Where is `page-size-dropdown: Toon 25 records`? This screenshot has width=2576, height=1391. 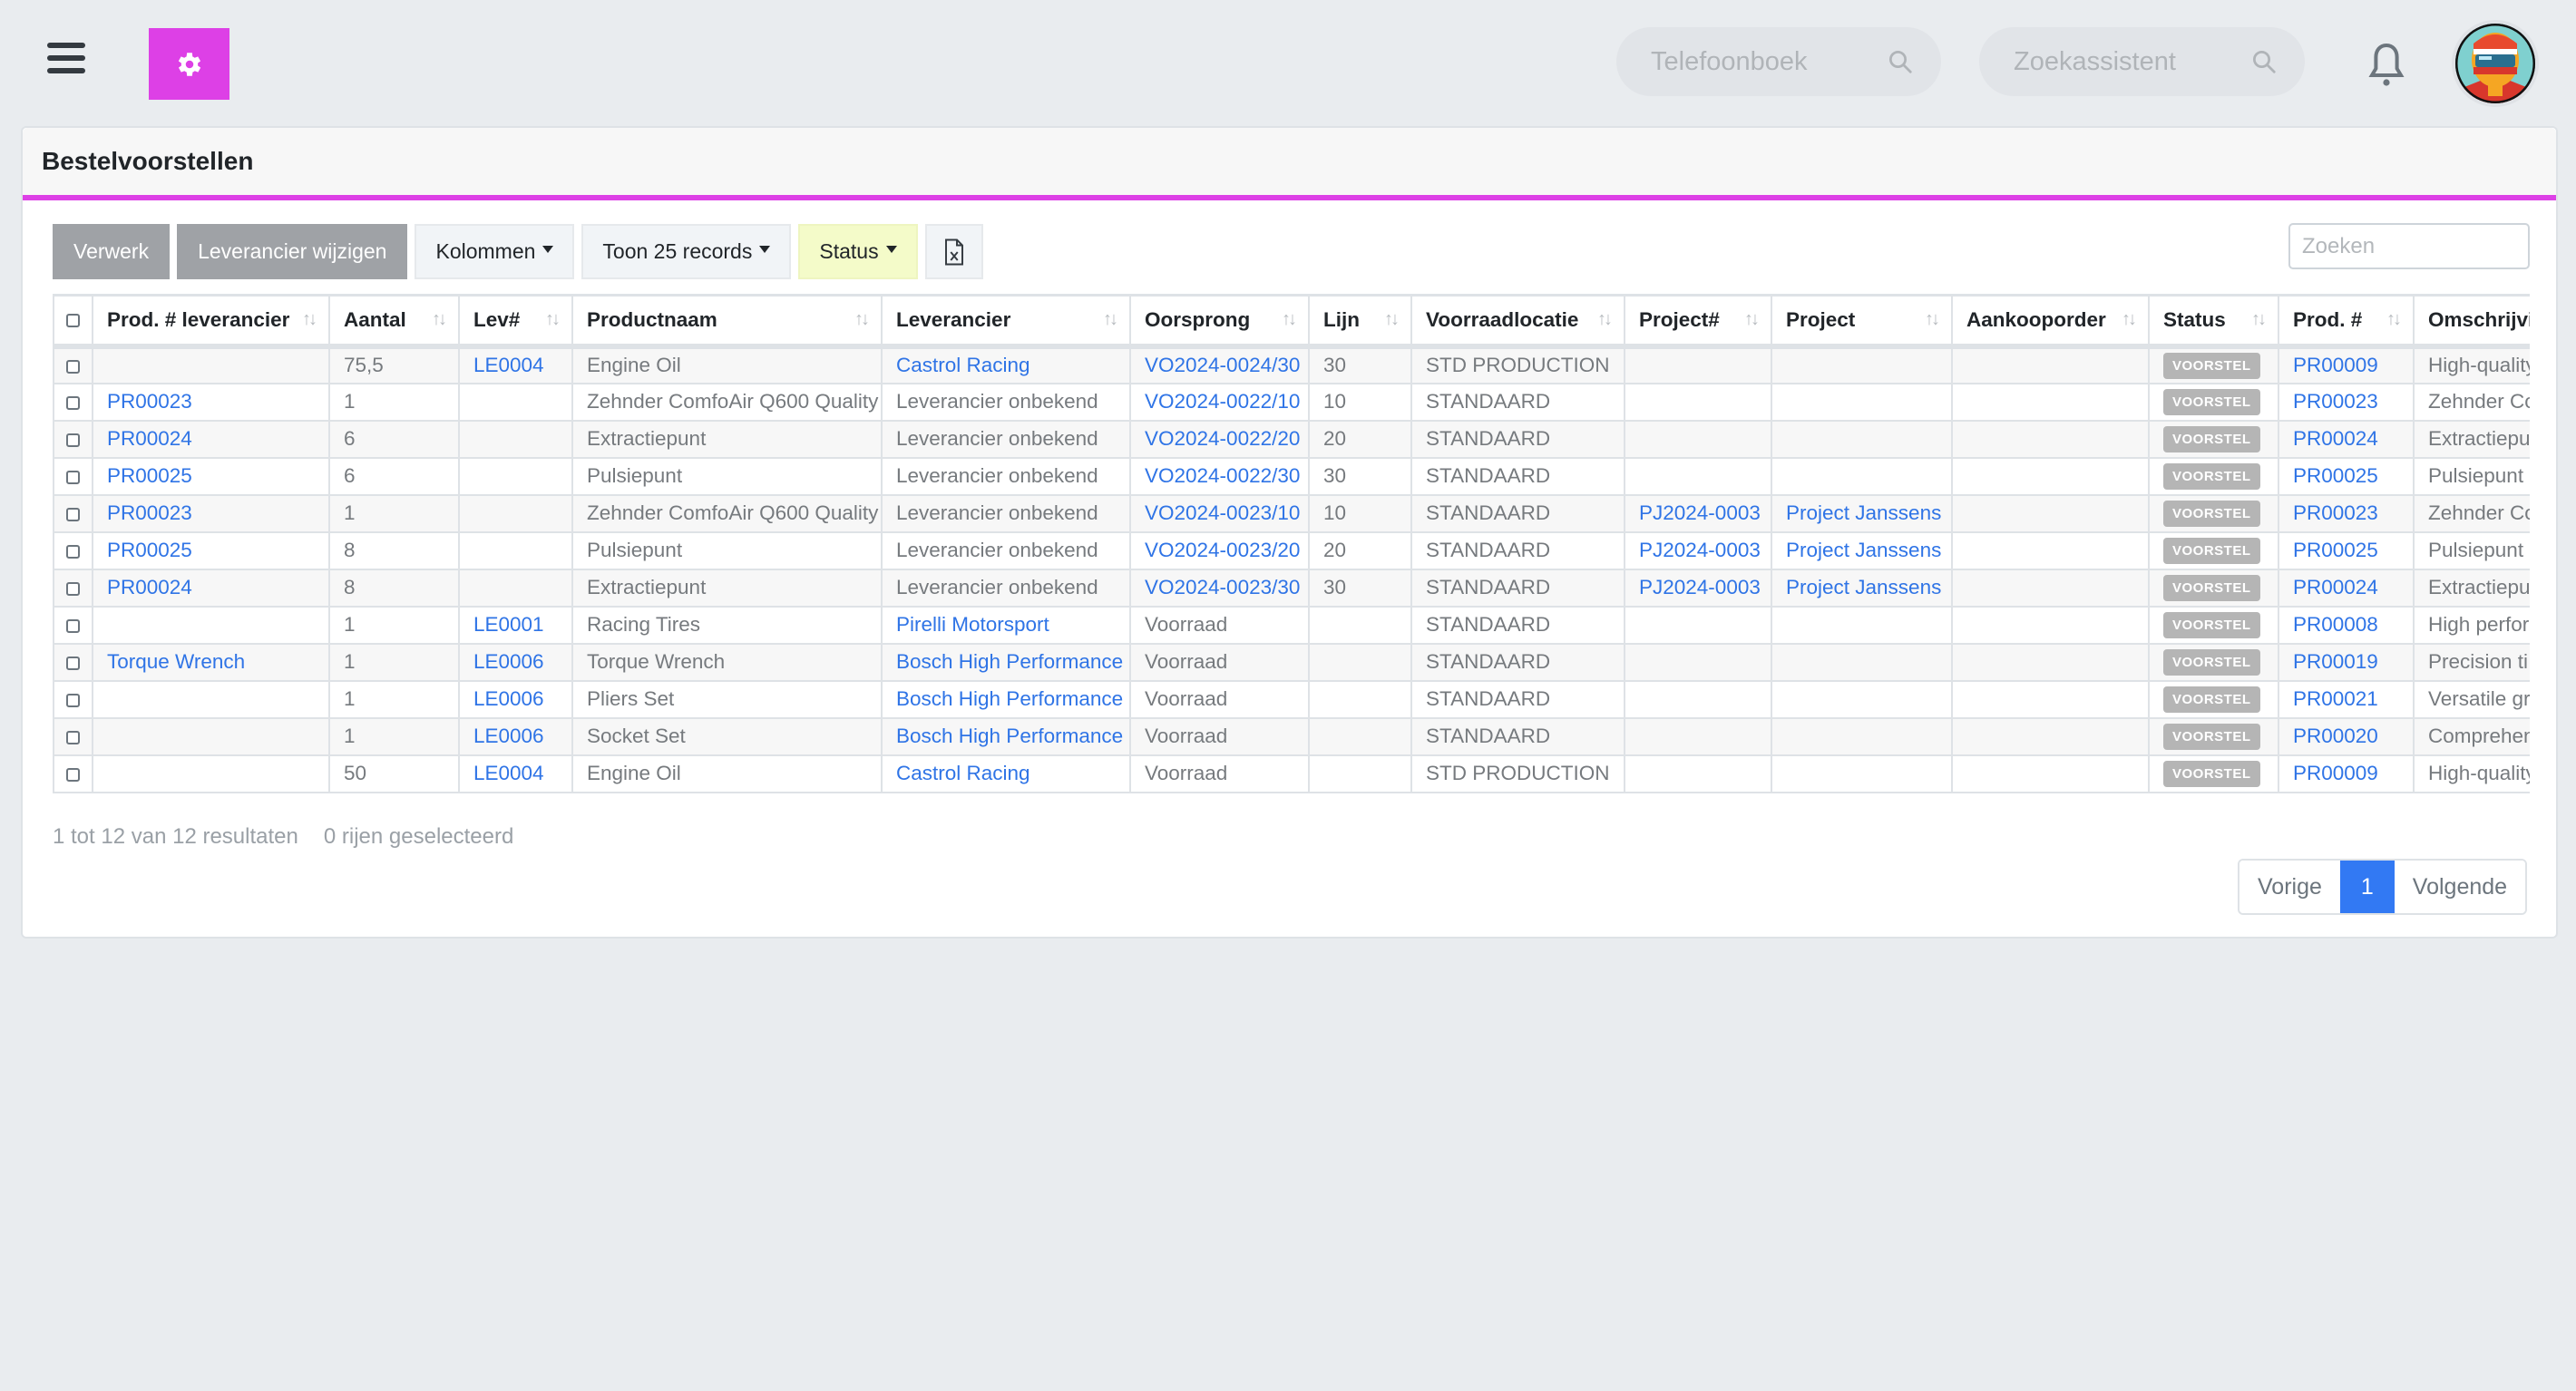
page-size-dropdown: Toon 25 records is located at coordinates (686, 251).